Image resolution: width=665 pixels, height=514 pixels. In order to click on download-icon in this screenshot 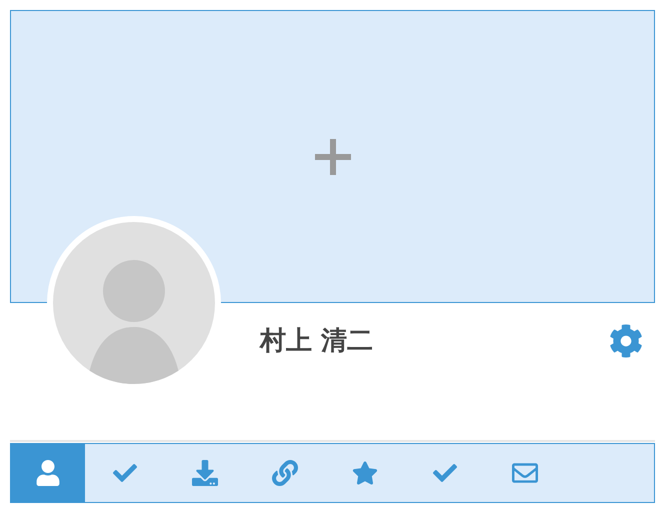, I will do `click(205, 473)`.